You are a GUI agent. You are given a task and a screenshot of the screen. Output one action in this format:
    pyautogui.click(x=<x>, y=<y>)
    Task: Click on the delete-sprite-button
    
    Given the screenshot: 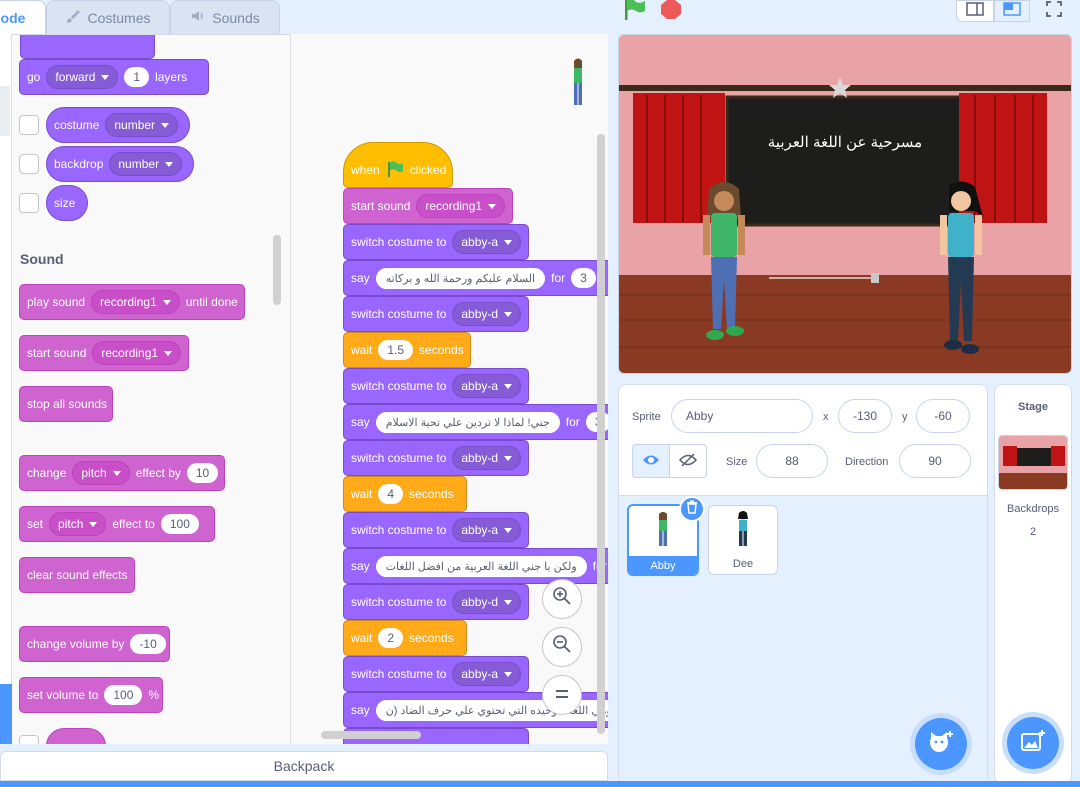 What is the action you would take?
    pyautogui.click(x=692, y=509)
    